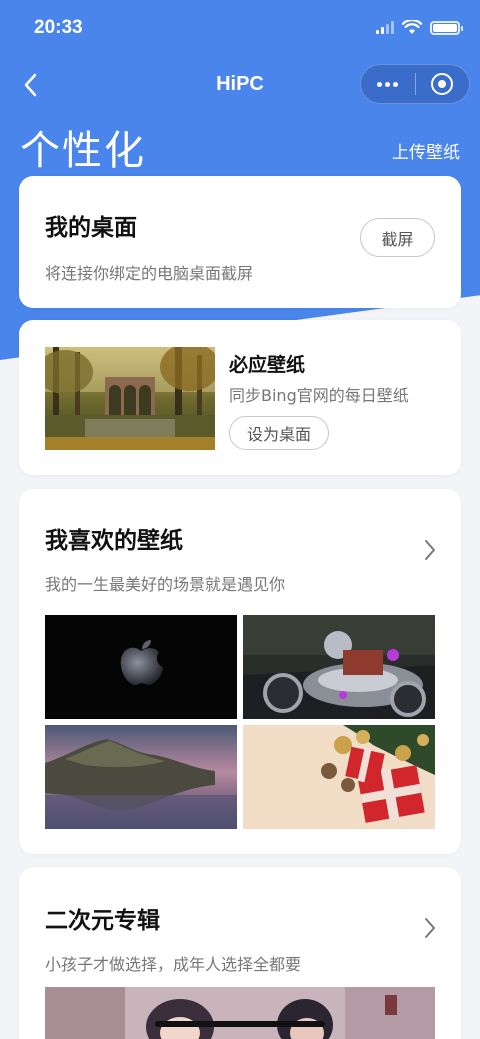 The height and width of the screenshot is (1039, 480). I want to click on favorite-wallpapers-title: 我喜欢的壁纸, so click(114, 541).